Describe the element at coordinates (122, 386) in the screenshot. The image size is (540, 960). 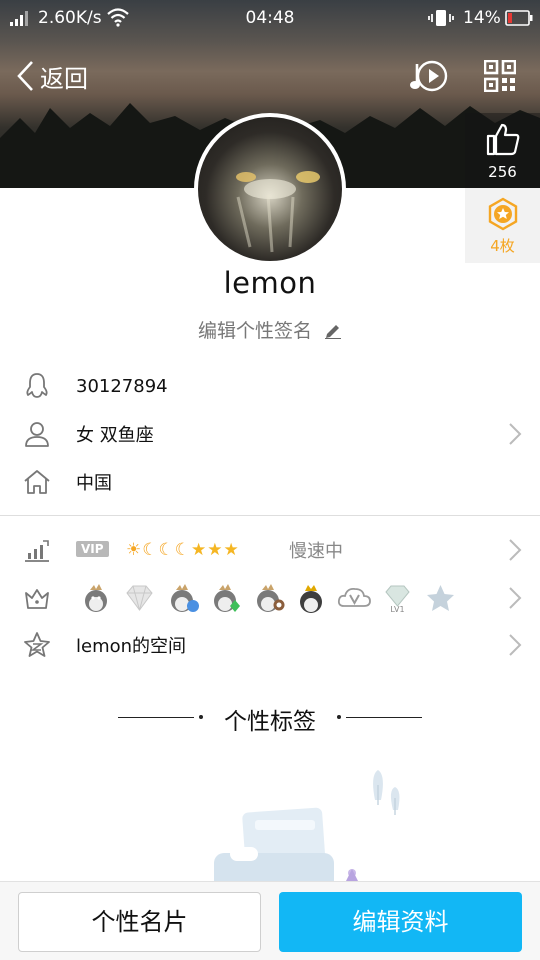
I see `qq-number: 30127894` at that location.